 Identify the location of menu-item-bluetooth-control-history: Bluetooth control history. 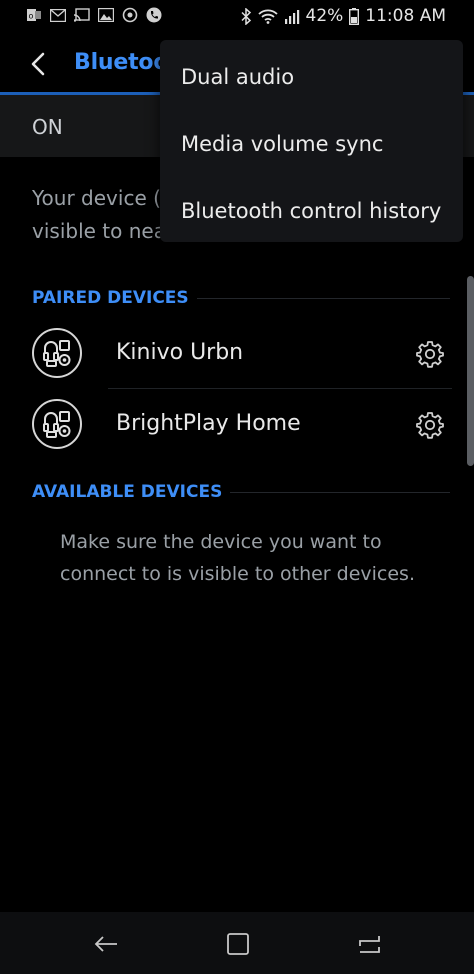
(311, 210).